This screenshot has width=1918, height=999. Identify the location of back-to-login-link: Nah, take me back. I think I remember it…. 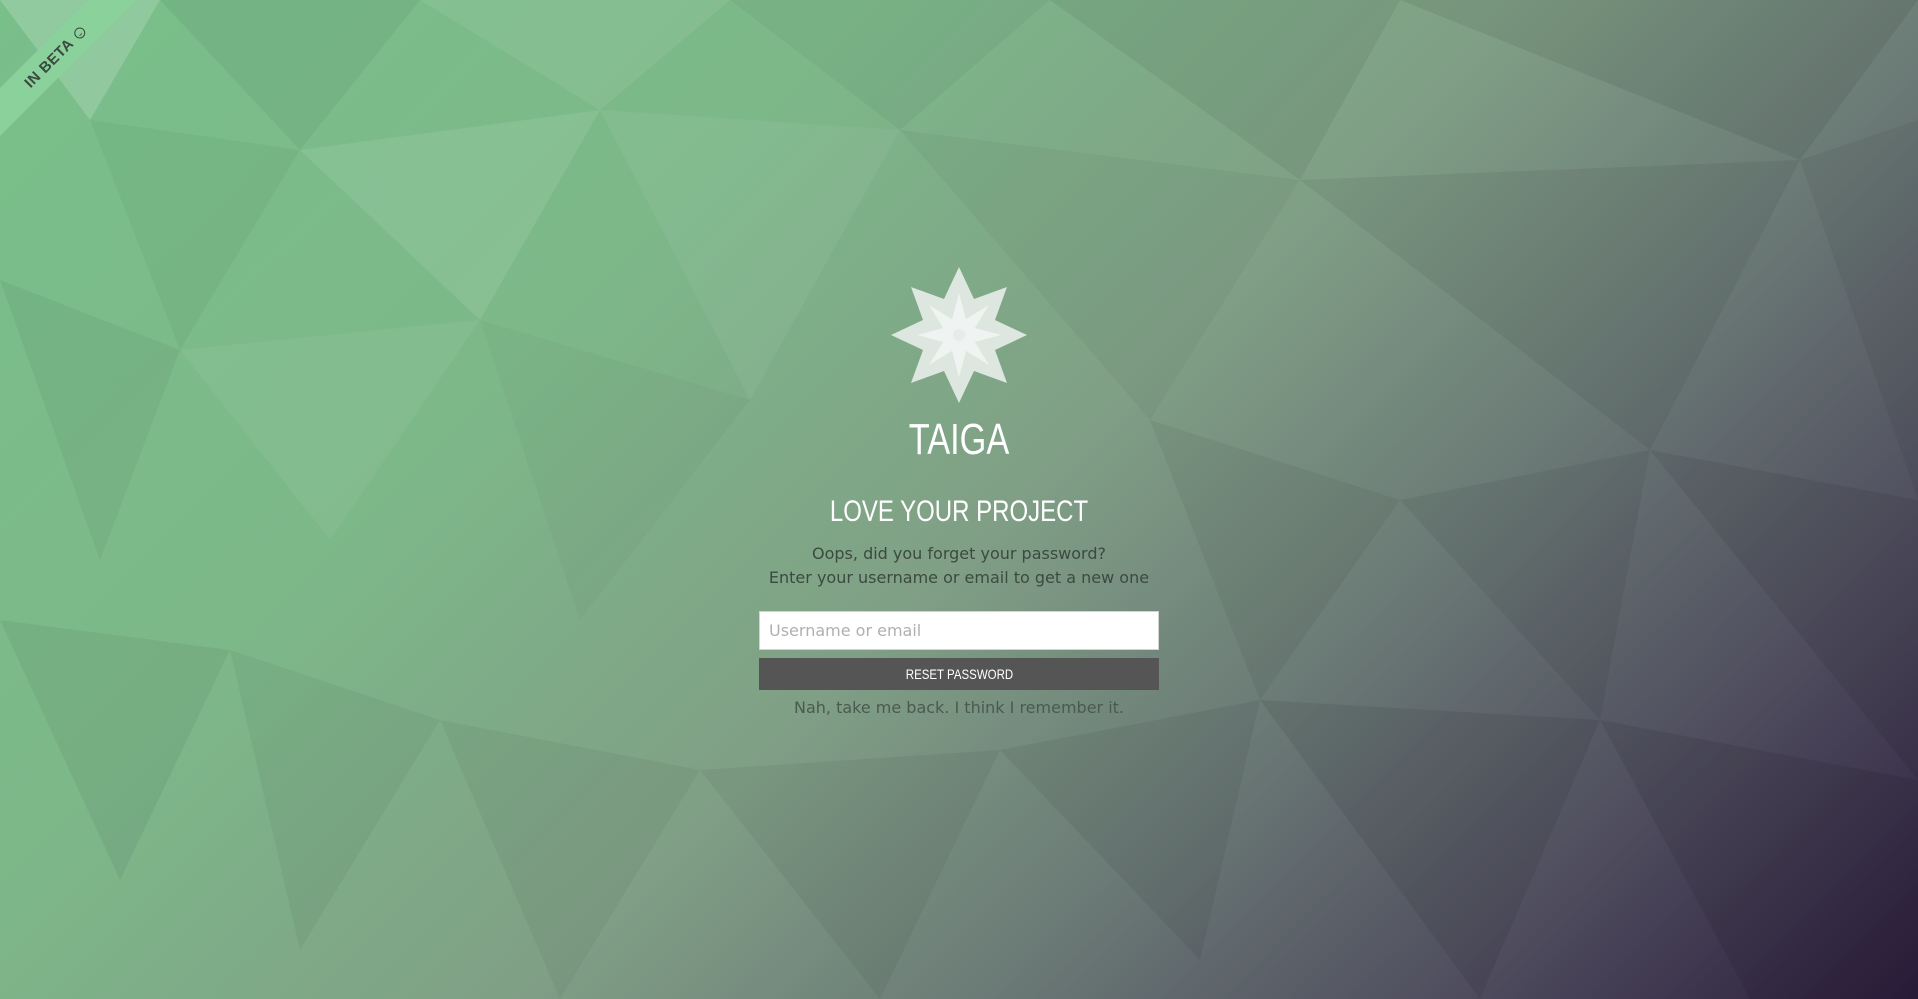
(959, 708).